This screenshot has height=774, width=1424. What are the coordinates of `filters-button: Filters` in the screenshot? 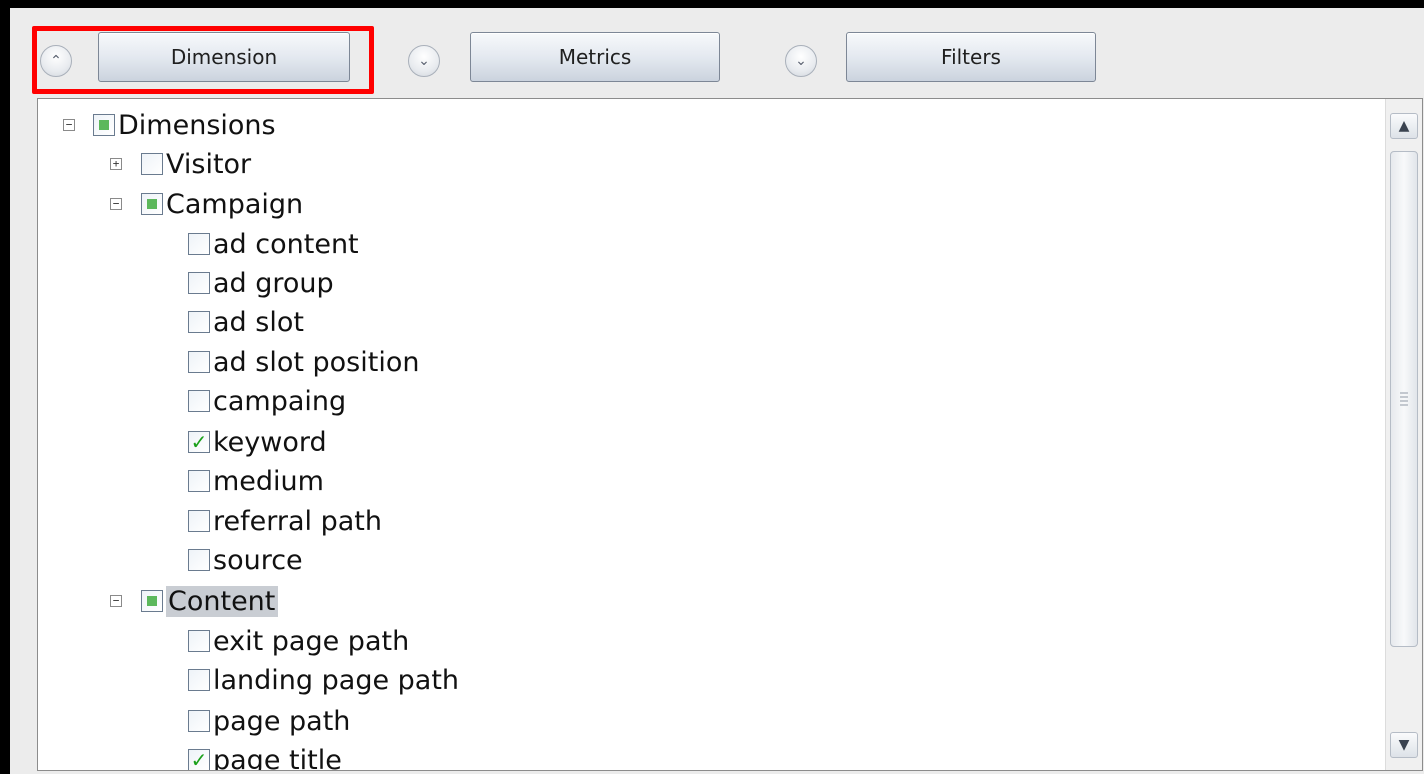 It's located at (971, 57).